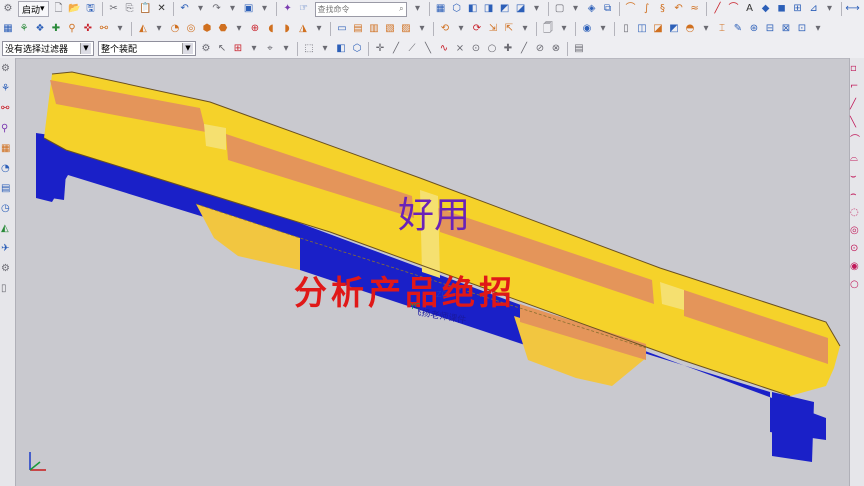  What do you see at coordinates (722, 29) in the screenshot?
I see `dimension-icon: ⌶` at bounding box center [722, 29].